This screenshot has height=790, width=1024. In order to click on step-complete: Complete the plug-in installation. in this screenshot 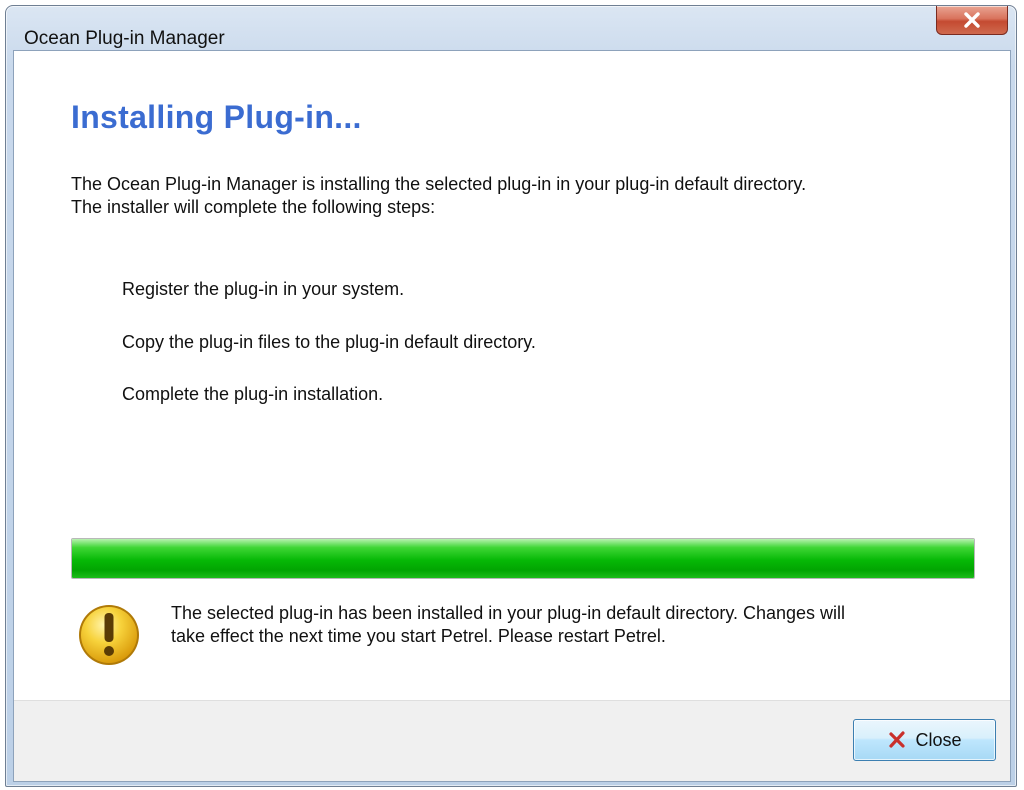, I will do `click(253, 394)`.